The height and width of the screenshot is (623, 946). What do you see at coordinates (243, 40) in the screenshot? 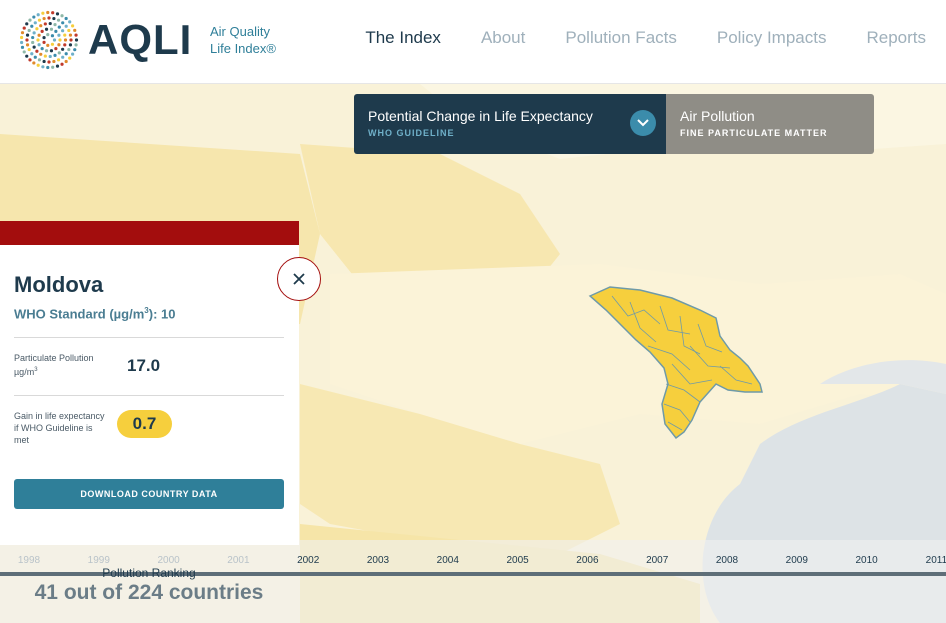
I see `logo-subtitle: Air Quality Life Index®` at bounding box center [243, 40].